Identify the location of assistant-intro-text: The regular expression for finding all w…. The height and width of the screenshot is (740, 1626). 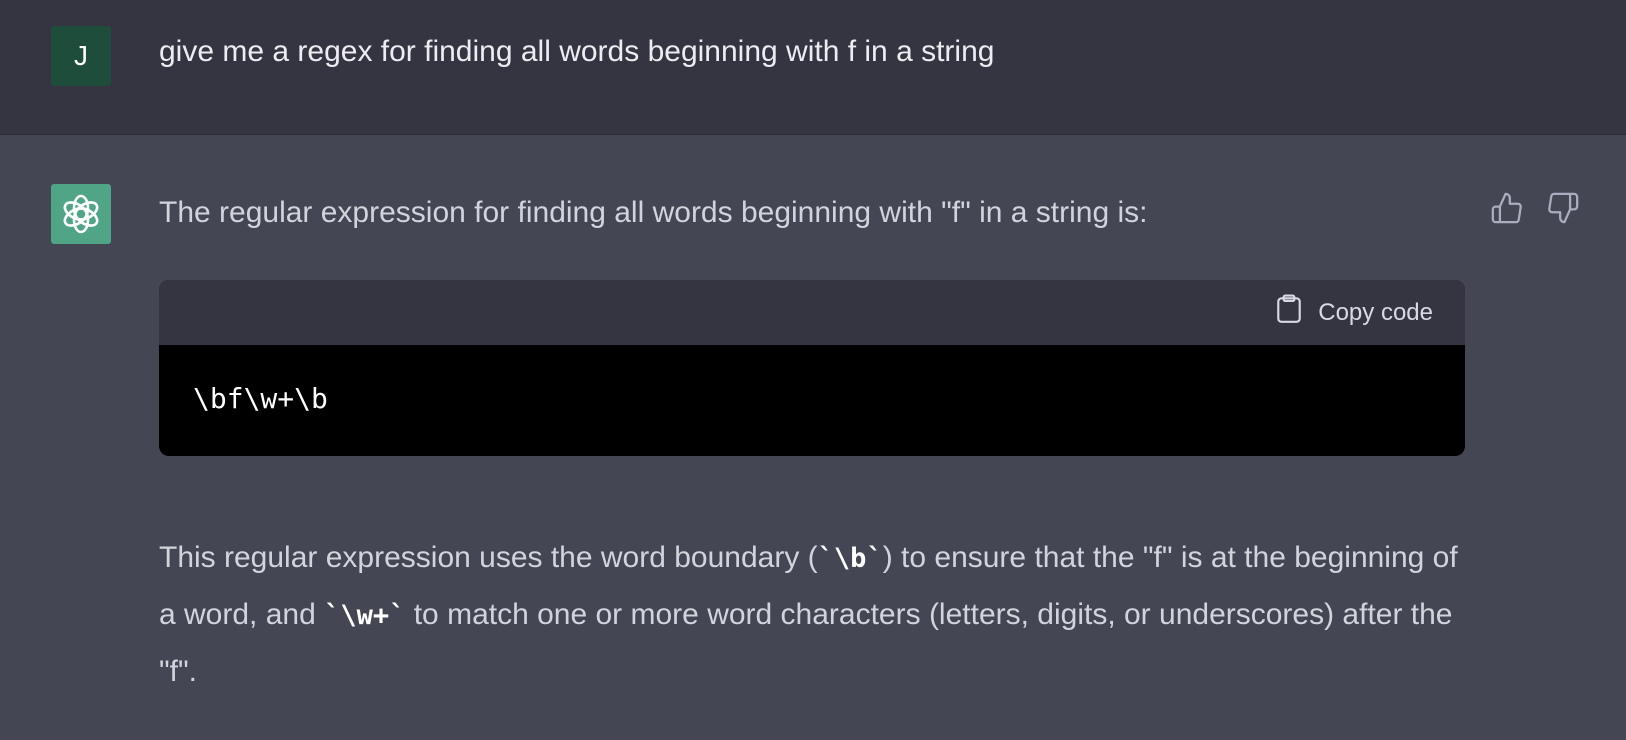
(653, 212).